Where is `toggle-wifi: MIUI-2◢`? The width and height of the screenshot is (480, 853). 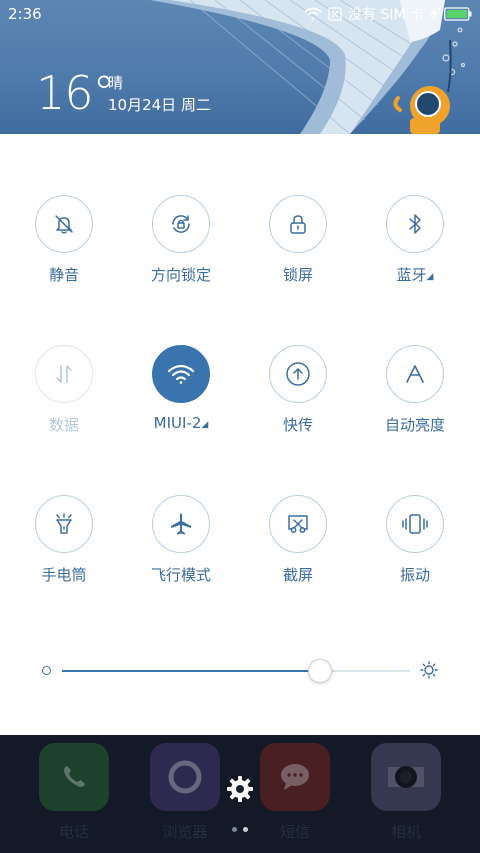 toggle-wifi: MIUI-2◢ is located at coordinates (181, 400).